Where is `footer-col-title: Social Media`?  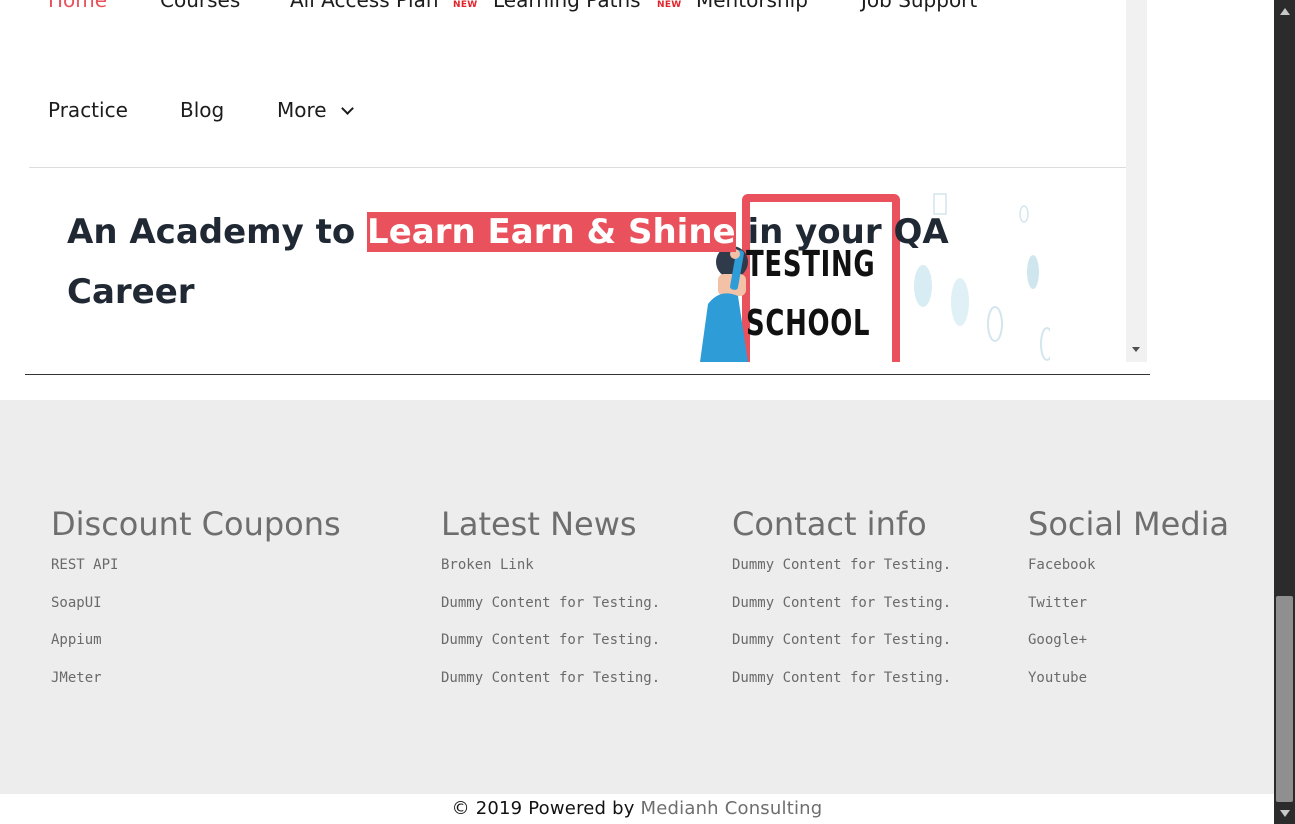
footer-col-title: Social Media is located at coordinates (1129, 524).